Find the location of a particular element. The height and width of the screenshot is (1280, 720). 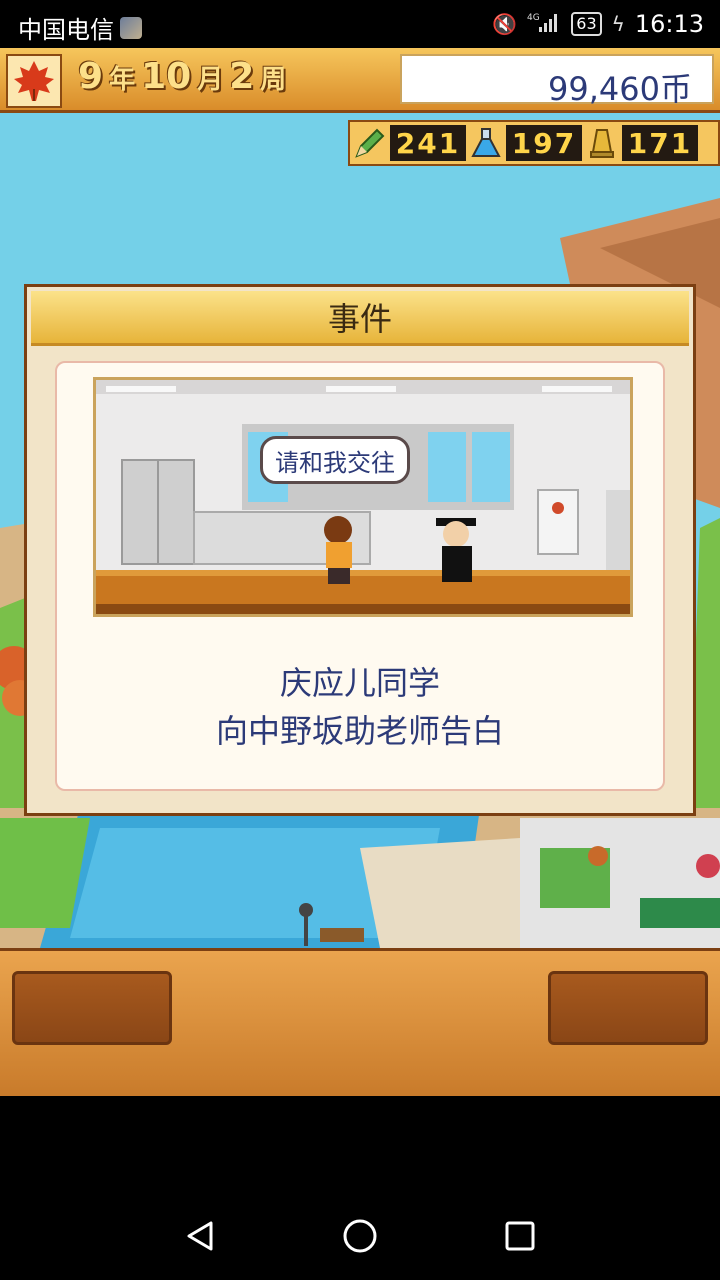

week-number: 2 is located at coordinates (242, 76).